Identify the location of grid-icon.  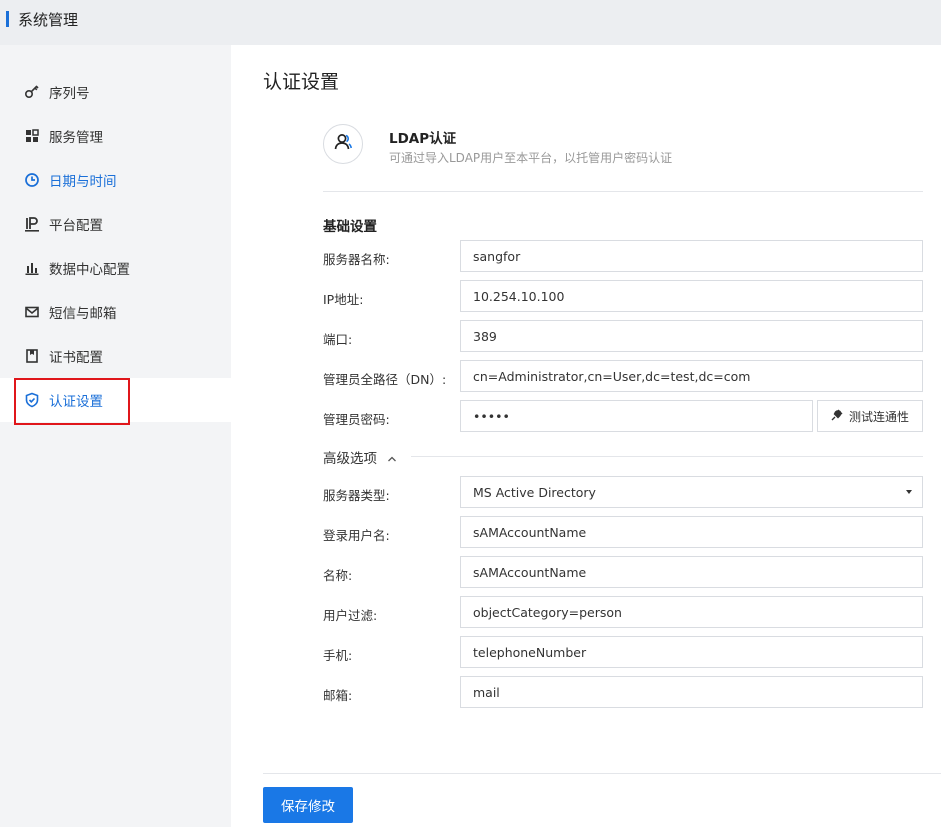
(32, 136).